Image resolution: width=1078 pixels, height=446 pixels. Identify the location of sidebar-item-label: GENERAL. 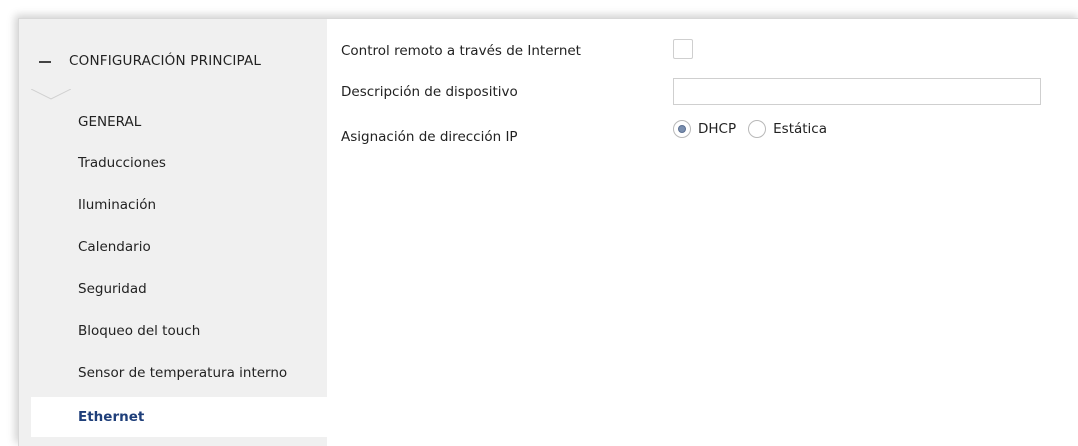
(110, 122).